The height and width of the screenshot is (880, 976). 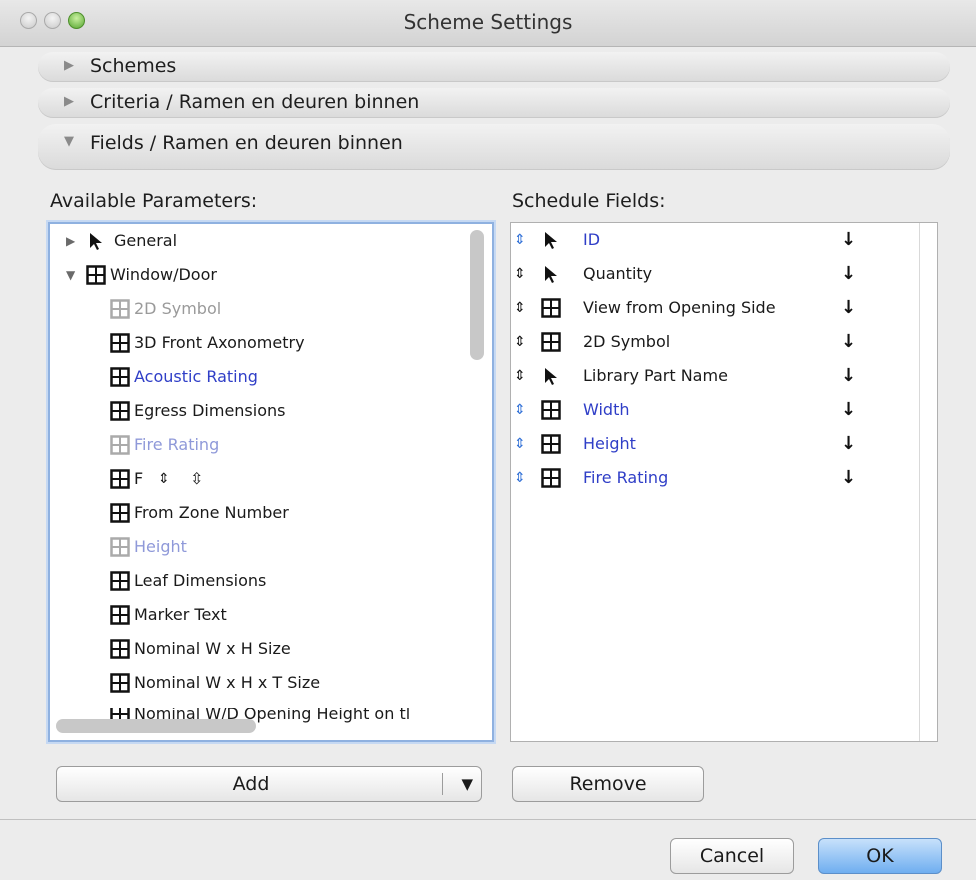 What do you see at coordinates (180, 614) in the screenshot?
I see `list-item-label: Marker Text` at bounding box center [180, 614].